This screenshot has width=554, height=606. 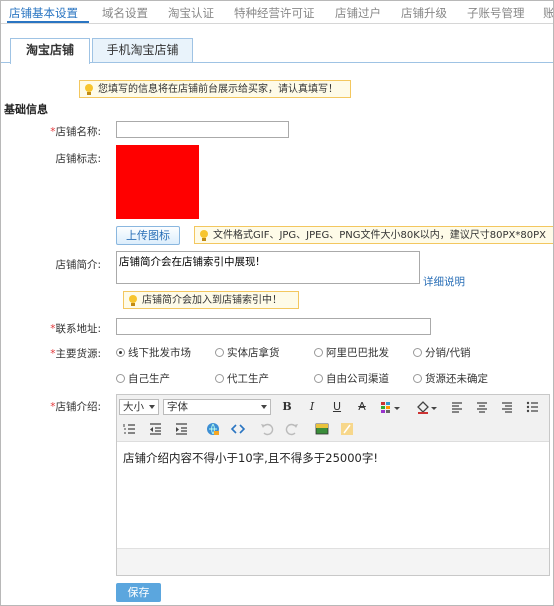 What do you see at coordinates (217, 407) in the screenshot?
I see `font-family-select: 字体` at bounding box center [217, 407].